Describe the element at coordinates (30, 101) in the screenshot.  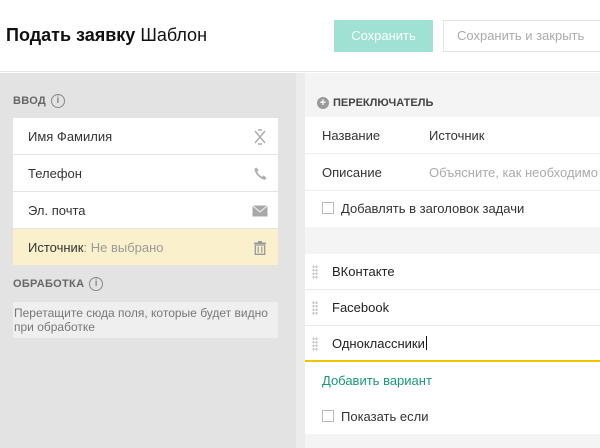
I see `input-section-label: ВВОД` at that location.